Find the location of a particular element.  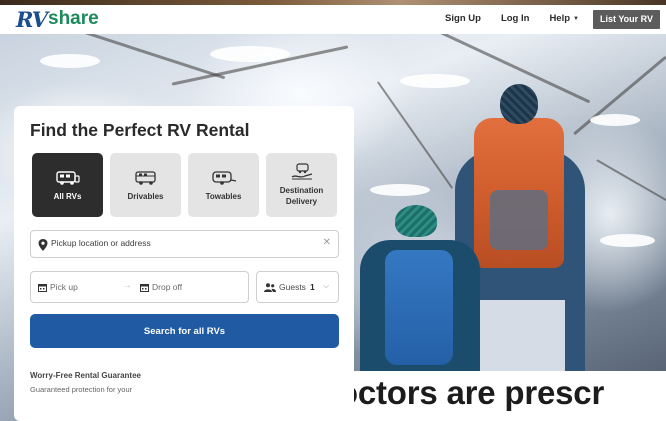

date-range-picker: Pick up → Drop off is located at coordinates (139, 287).